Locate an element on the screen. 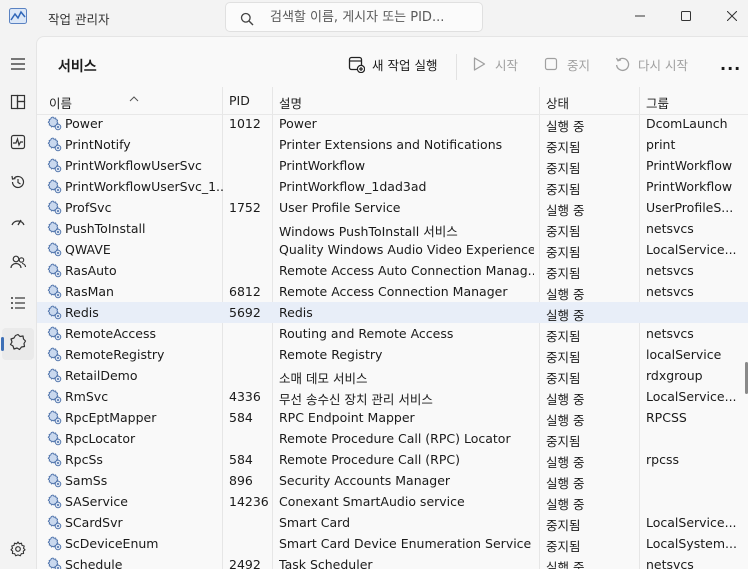 The image size is (748, 569). run-new-task-button: 새 작업 실행 is located at coordinates (392, 64).